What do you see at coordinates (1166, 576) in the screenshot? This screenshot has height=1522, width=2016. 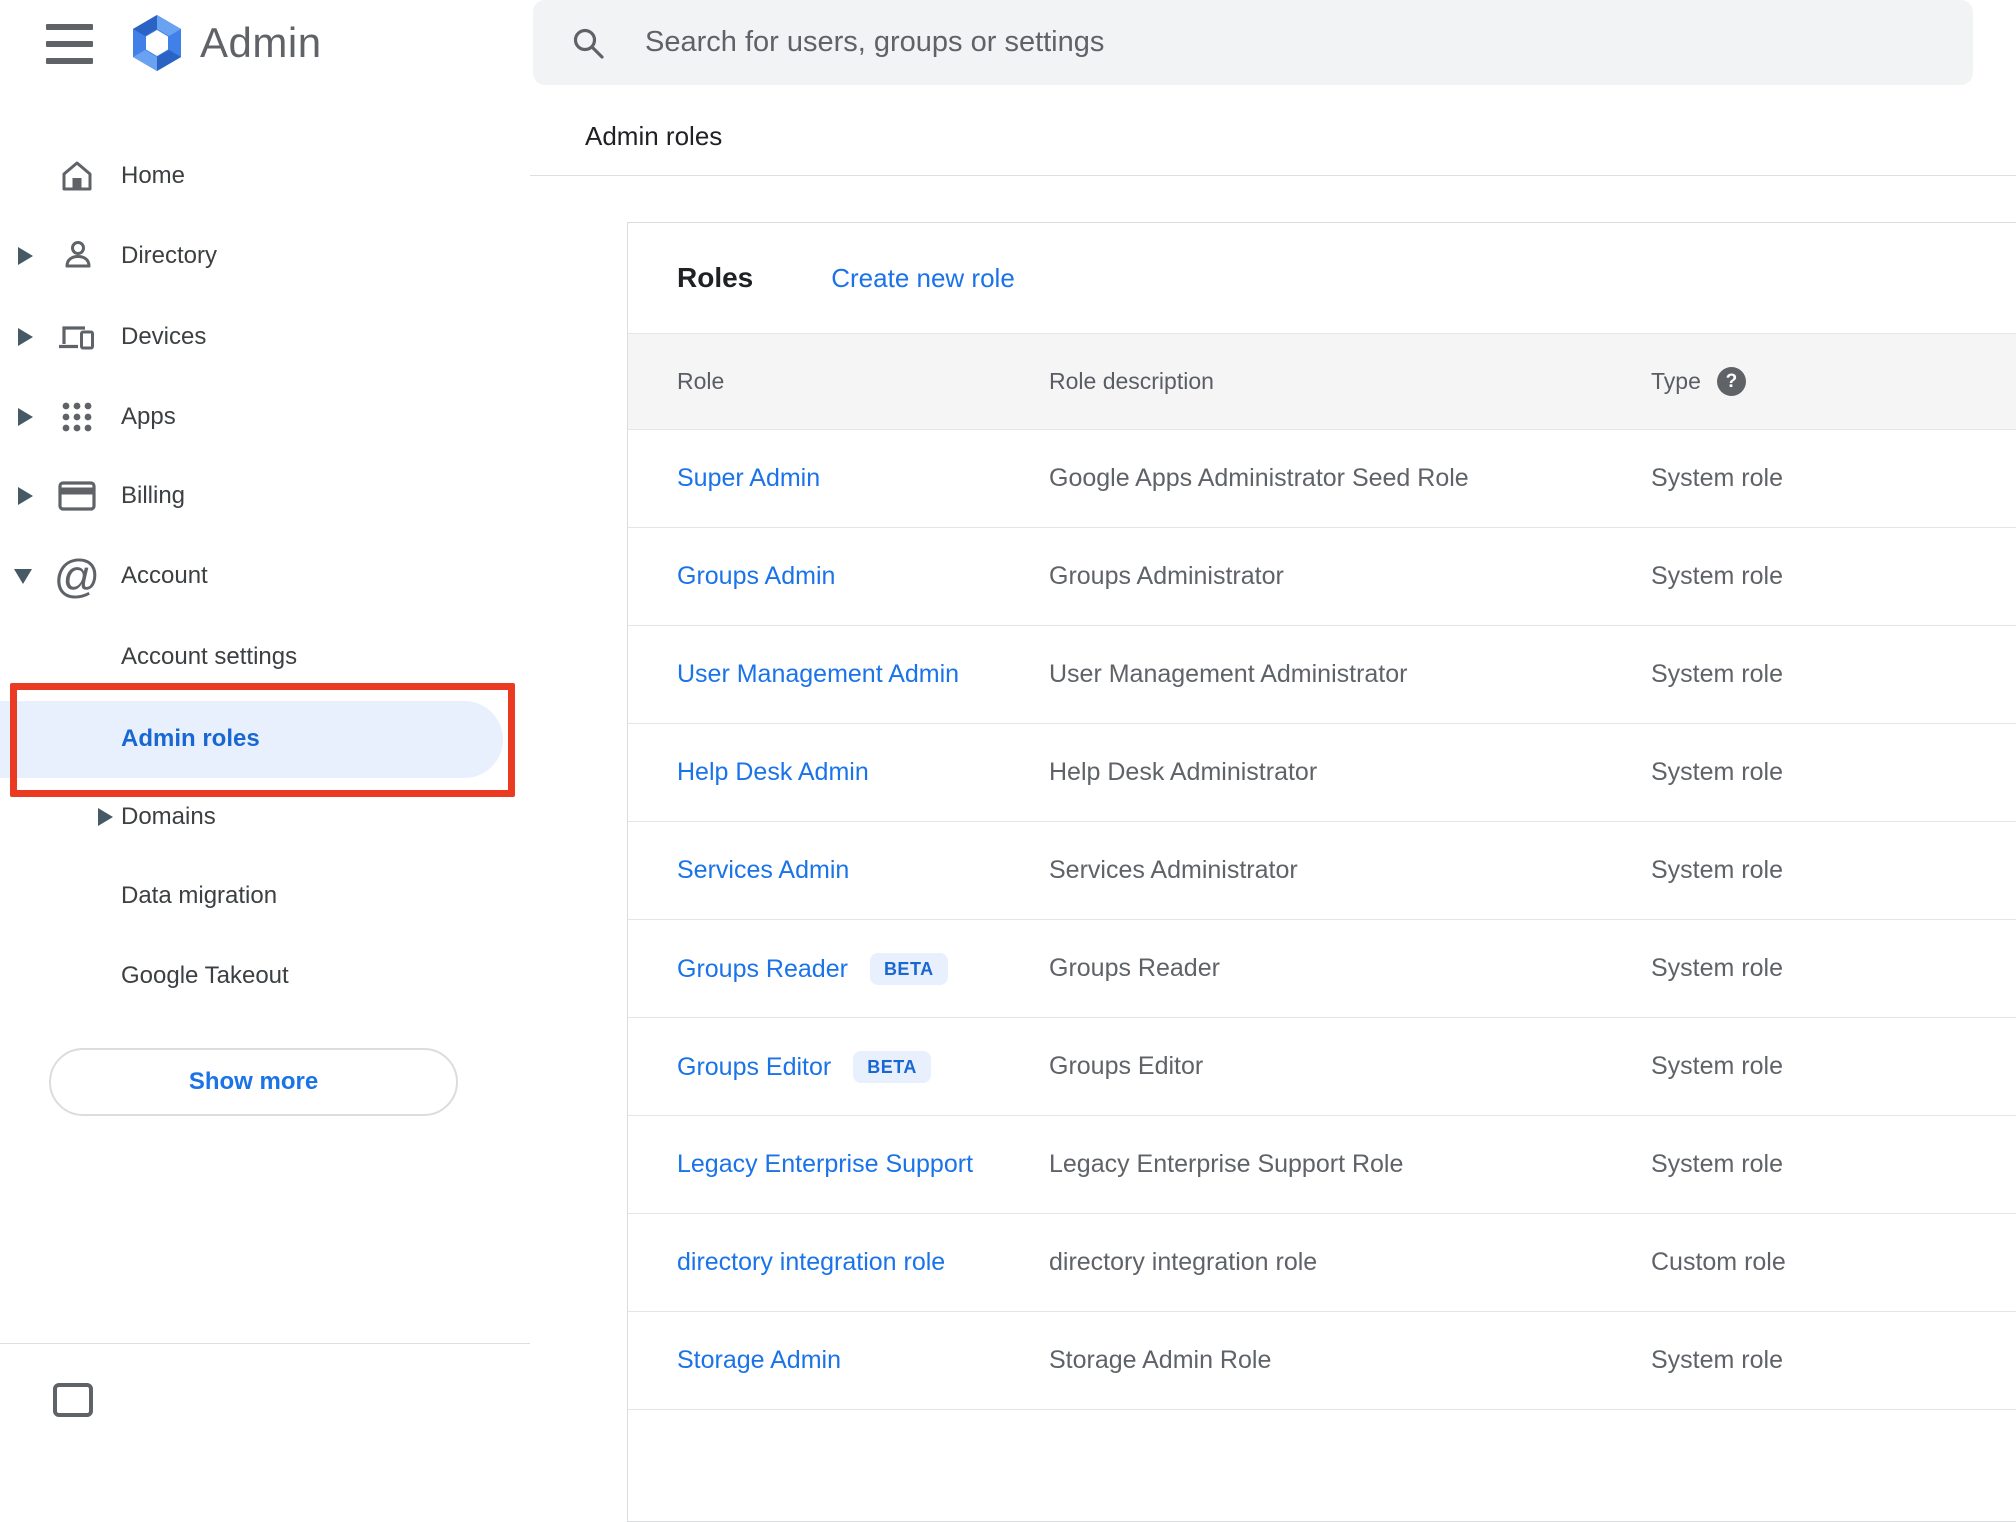 I see `role-description: Groups Administrator` at bounding box center [1166, 576].